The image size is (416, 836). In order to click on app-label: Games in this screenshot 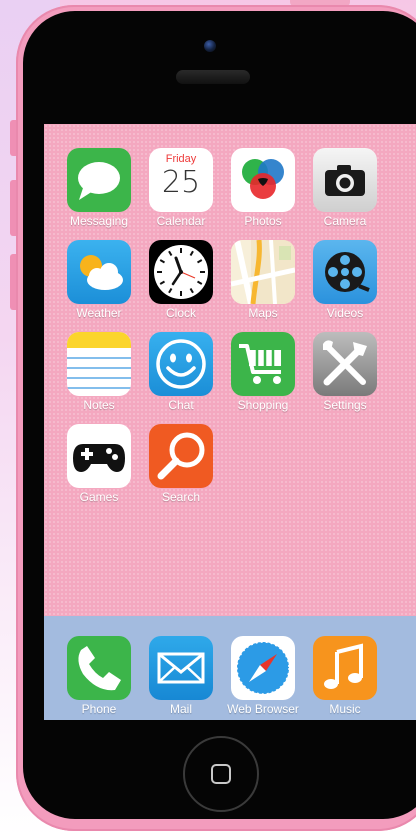, I will do `click(99, 497)`.